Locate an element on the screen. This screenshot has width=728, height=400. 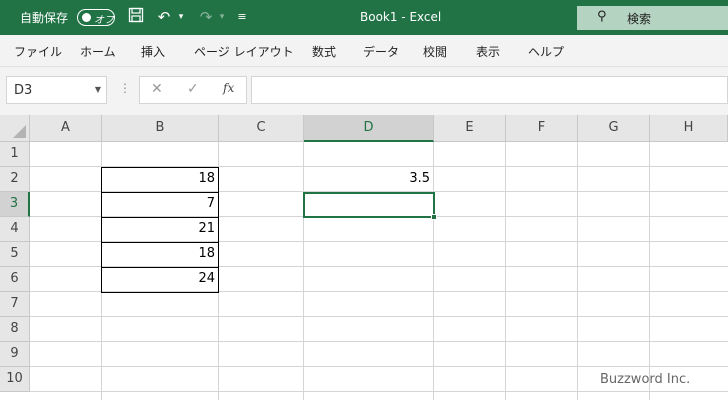
formula-buttons: ✕ ✓ fx is located at coordinates (193, 90).